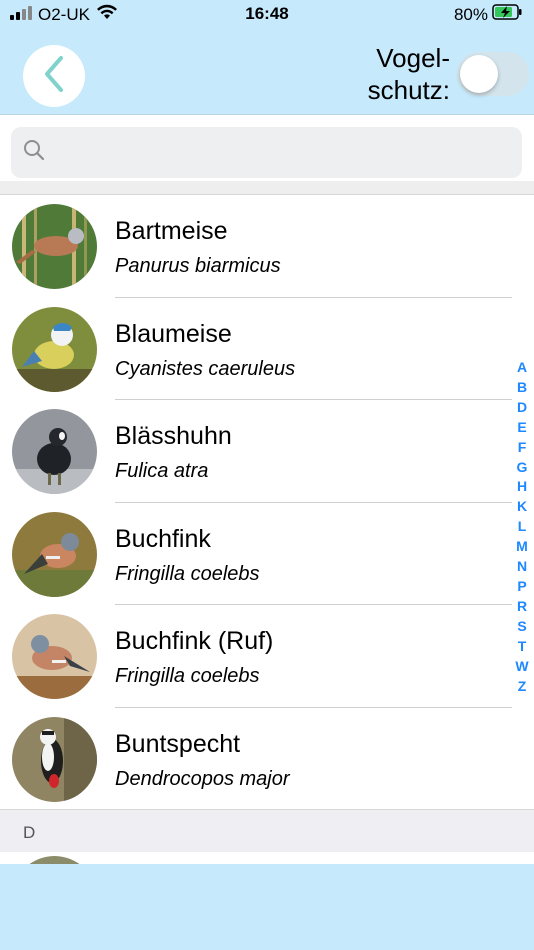  What do you see at coordinates (470, 14) in the screenshot?
I see `battery-percent: 80%` at bounding box center [470, 14].